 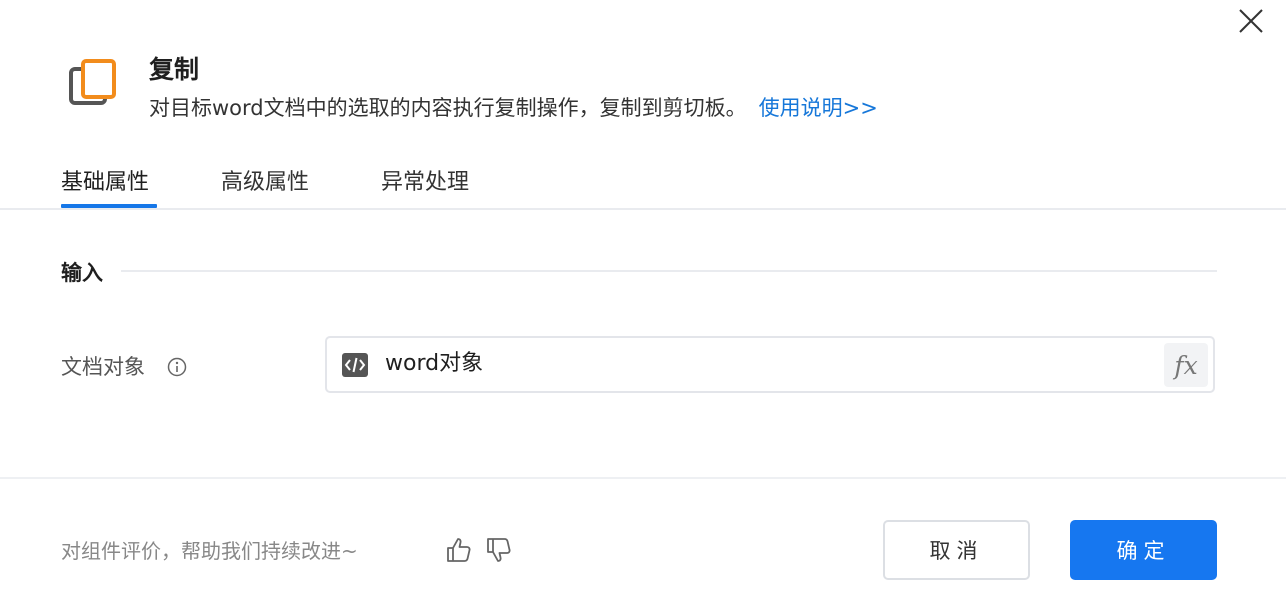 What do you see at coordinates (499, 550) in the screenshot?
I see `thumbs-down-icon` at bounding box center [499, 550].